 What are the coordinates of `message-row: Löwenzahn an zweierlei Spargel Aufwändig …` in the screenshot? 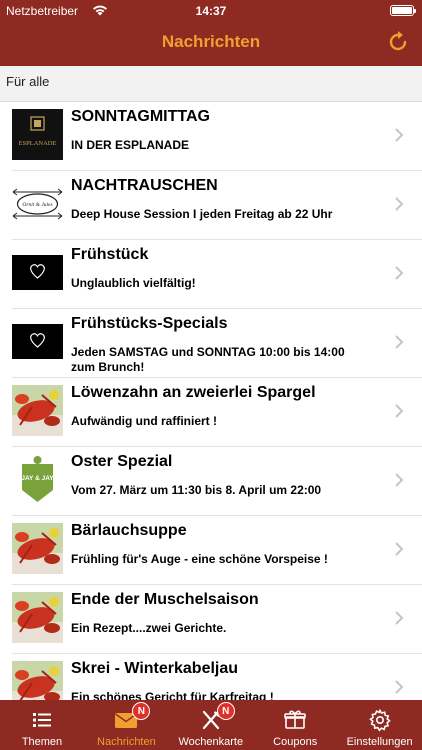 It's located at (217, 412).